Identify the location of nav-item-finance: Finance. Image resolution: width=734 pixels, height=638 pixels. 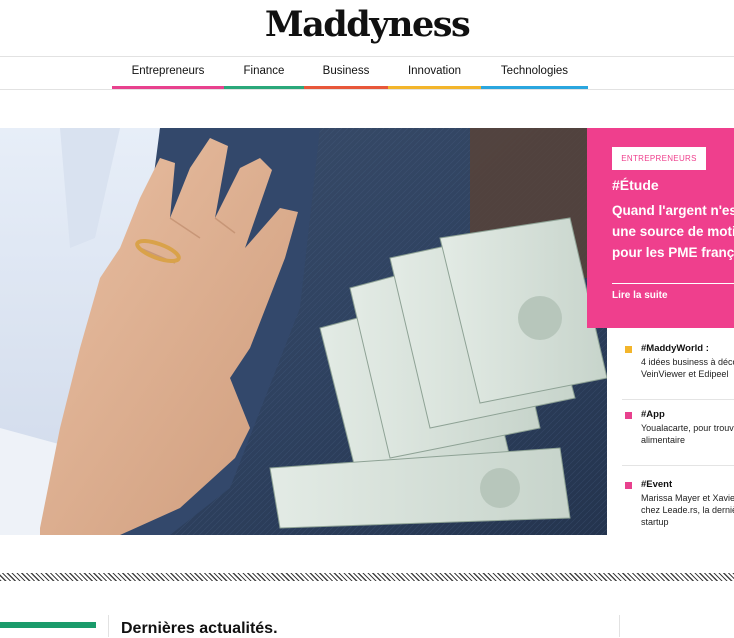
(264, 73).